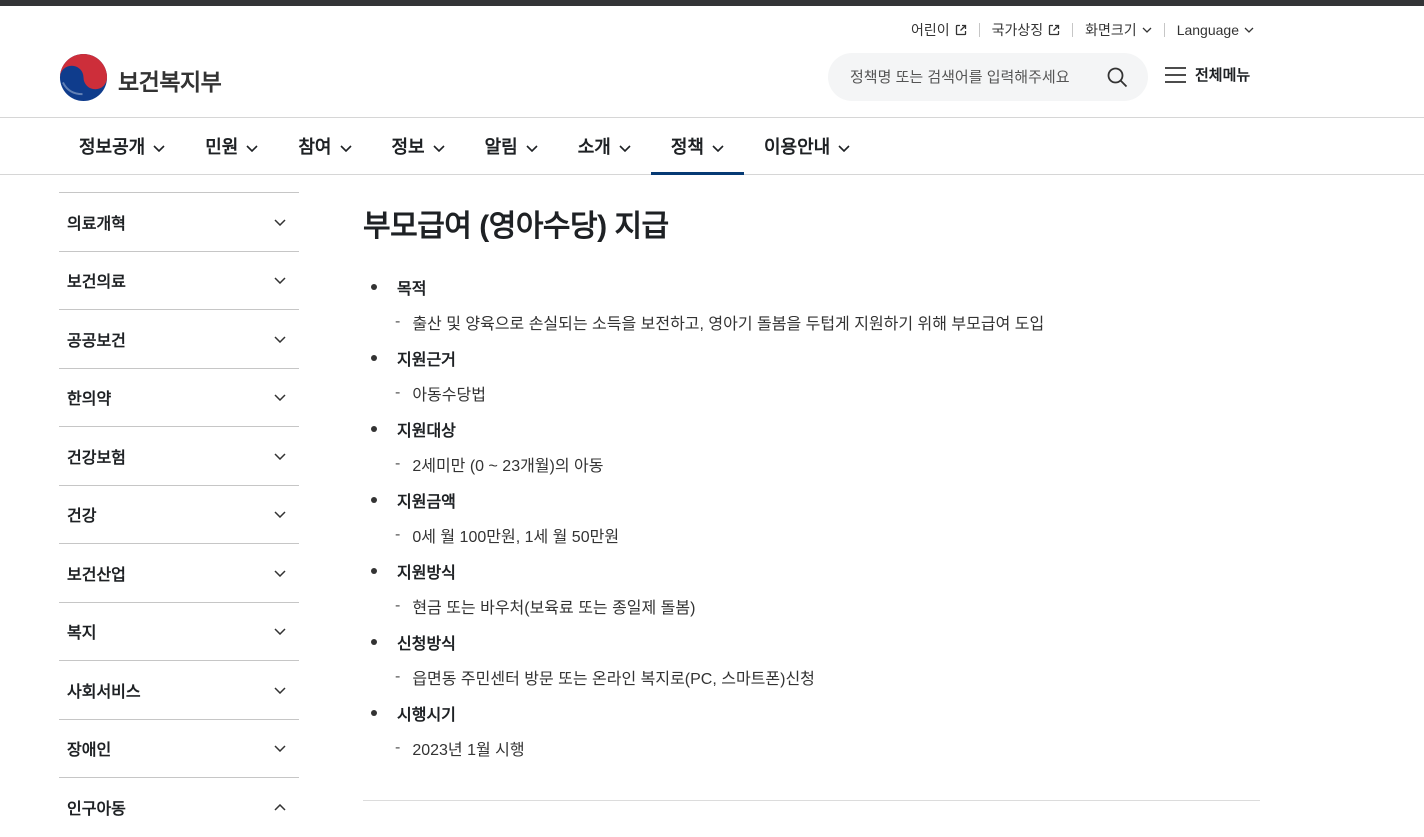 This screenshot has width=1424, height=837. Describe the element at coordinates (179, 222) in the screenshot. I see `side-item-medical-reform: 의료개혁` at that location.